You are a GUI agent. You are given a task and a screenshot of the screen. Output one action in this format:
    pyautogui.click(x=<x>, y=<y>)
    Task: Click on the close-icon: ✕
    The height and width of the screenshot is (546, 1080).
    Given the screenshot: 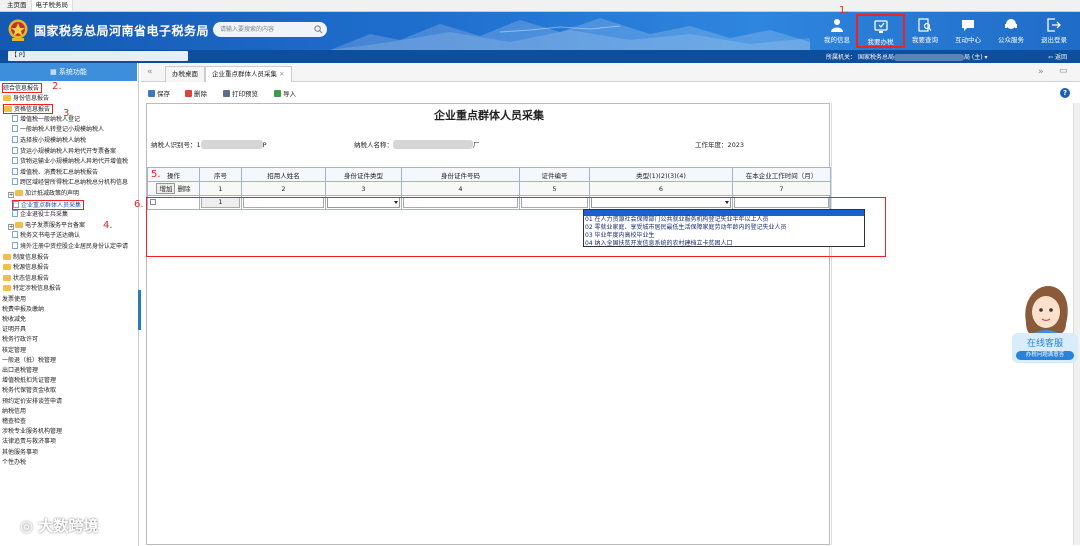 What is the action you would take?
    pyautogui.click(x=281, y=74)
    